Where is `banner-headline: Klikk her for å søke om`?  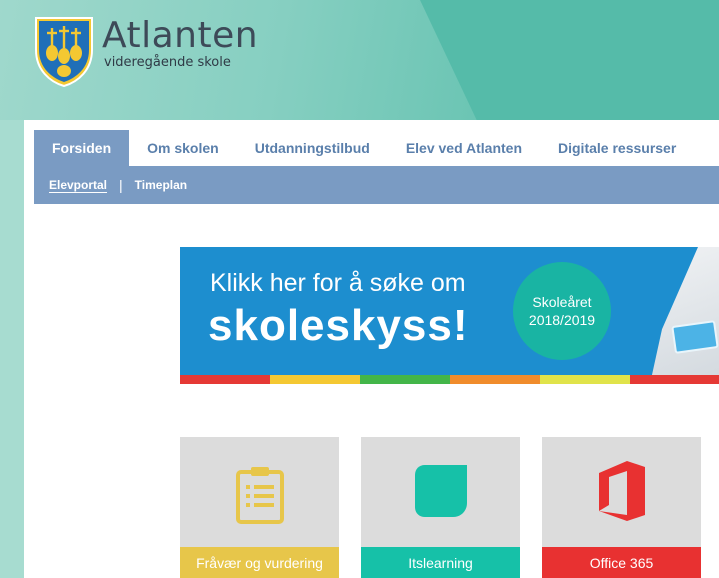 banner-headline: Klikk her for å søke om is located at coordinates (338, 283).